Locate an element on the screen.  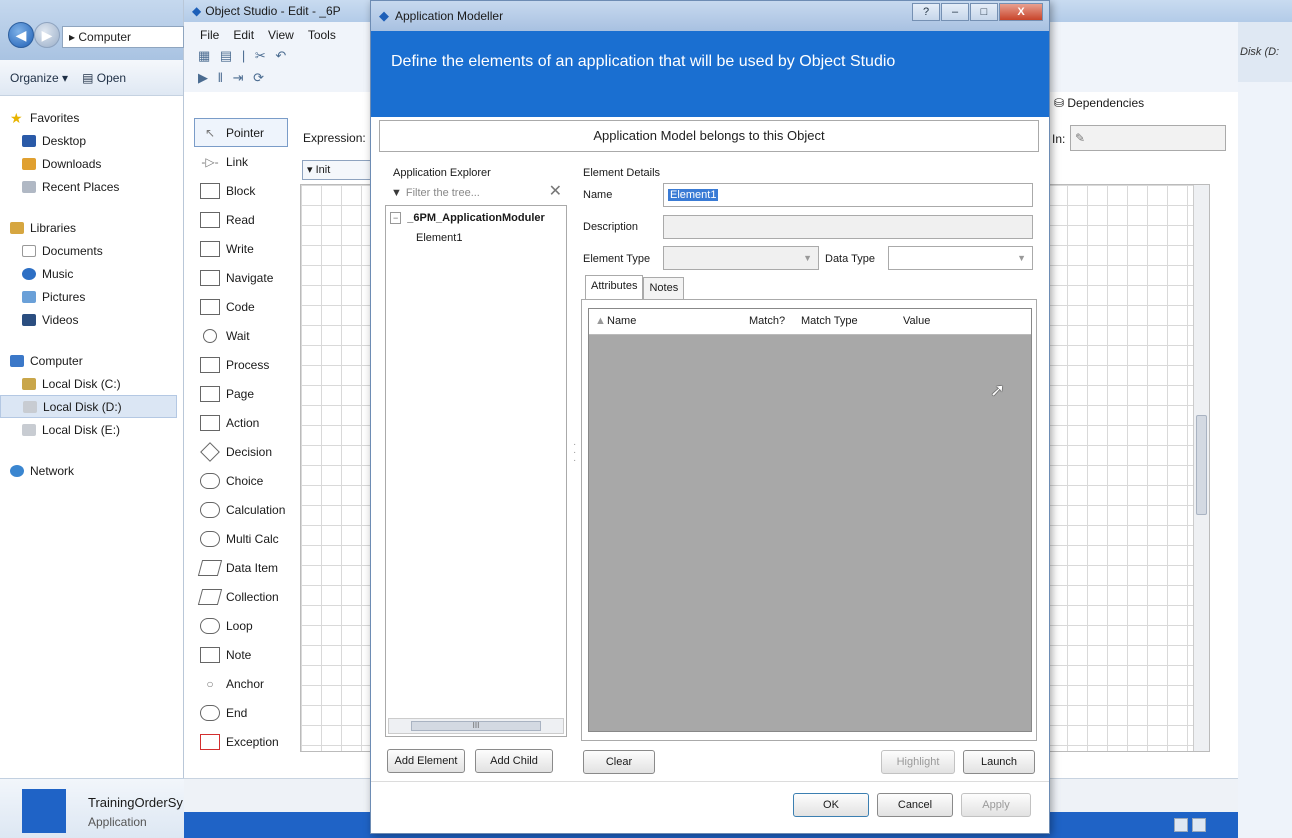
diagram-canvas-left is located at coordinates (336, 468).